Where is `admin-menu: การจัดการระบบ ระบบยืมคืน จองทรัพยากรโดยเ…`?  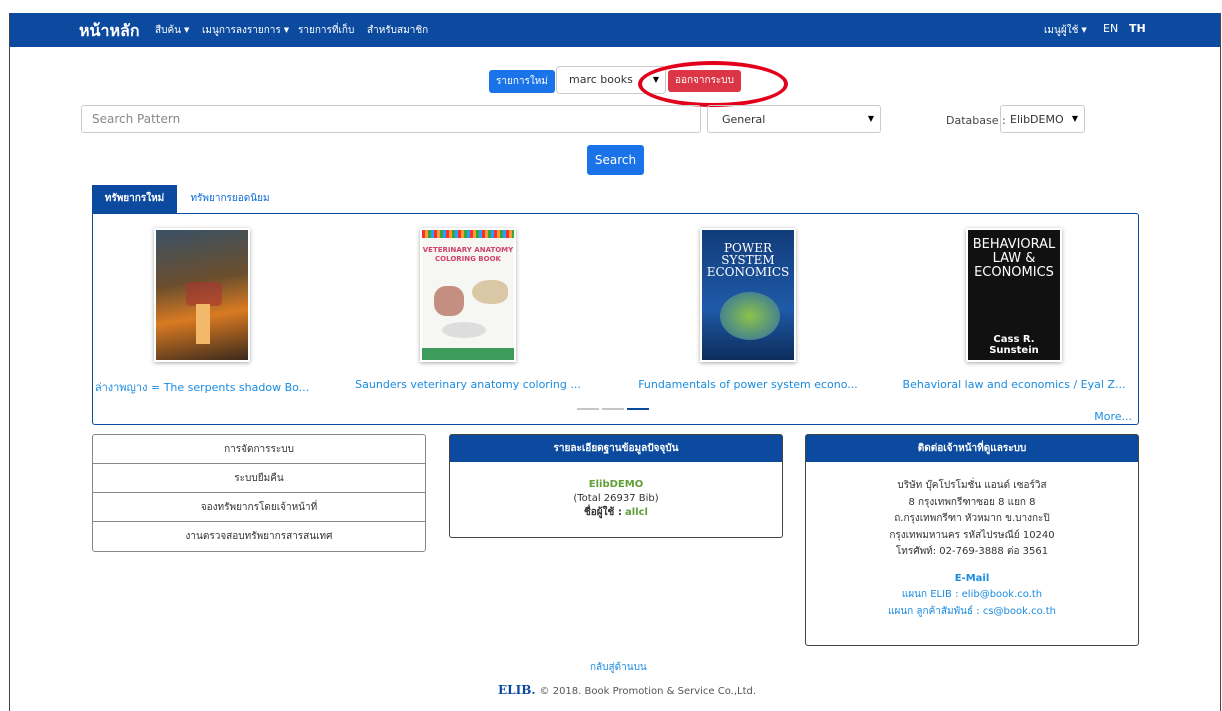 admin-menu: การจัดการระบบ ระบบยืมคืน จองทรัพยากรโดยเ… is located at coordinates (259, 493).